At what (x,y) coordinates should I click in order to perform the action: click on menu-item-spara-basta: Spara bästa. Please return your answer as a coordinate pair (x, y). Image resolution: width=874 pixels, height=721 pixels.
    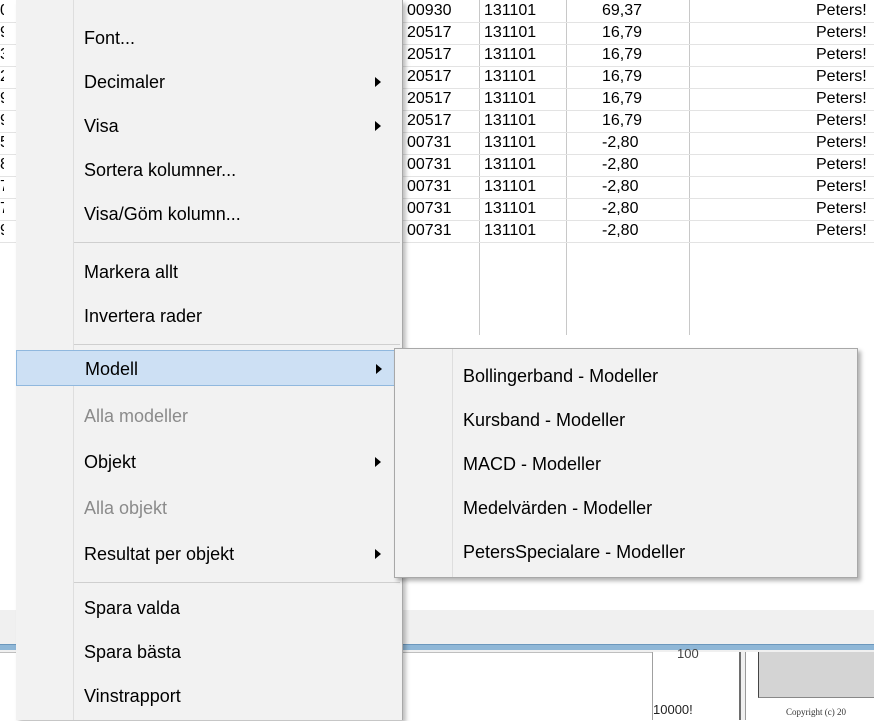
    Looking at the image, I should click on (209, 652).